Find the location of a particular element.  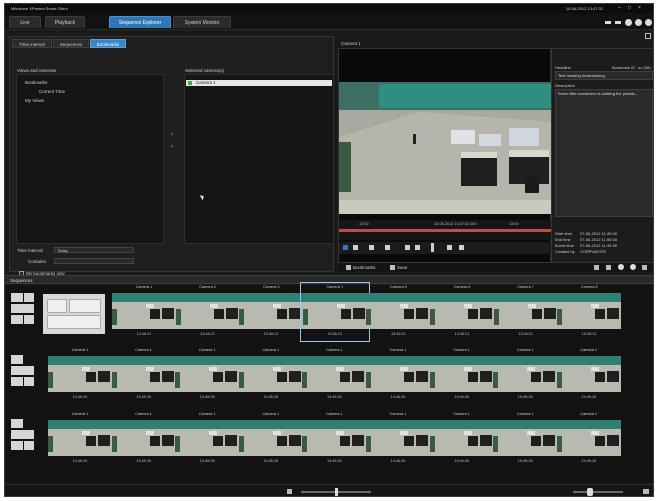

sequence-thumbnail: Camera 3 13:46:21 is located at coordinates (271, 312).